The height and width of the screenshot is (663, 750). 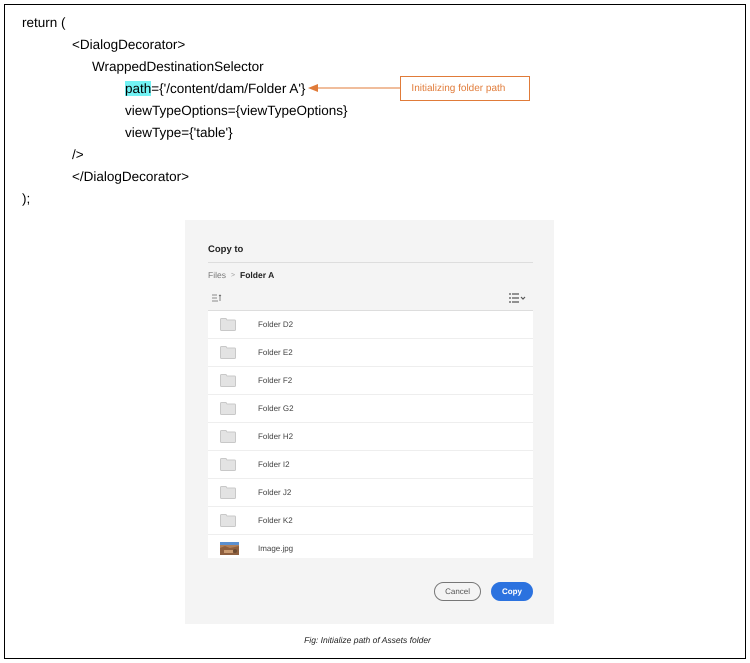 What do you see at coordinates (217, 275) in the screenshot?
I see `breadcrumb-link: Files` at bounding box center [217, 275].